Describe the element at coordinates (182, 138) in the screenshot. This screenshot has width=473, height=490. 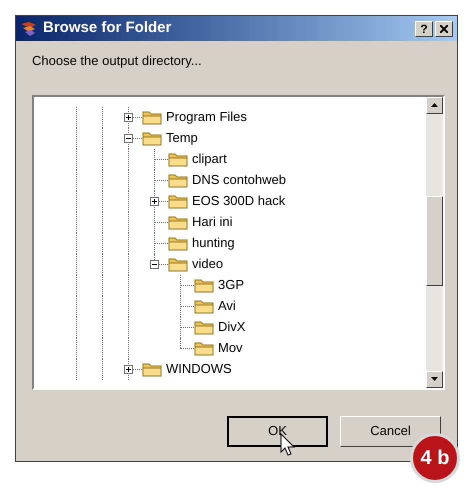
I see `folder-label: Temp` at that location.